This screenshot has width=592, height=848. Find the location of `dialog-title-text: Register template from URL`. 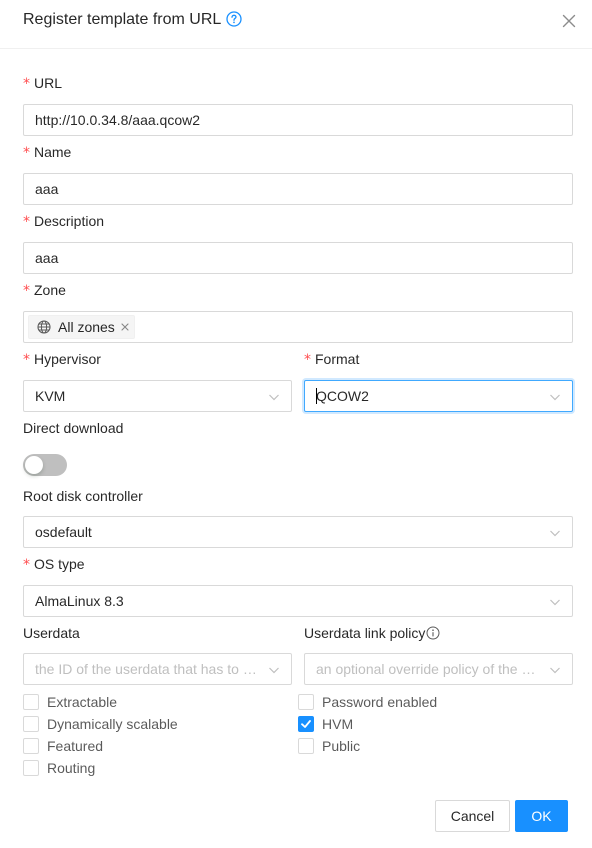

dialog-title-text: Register template from URL is located at coordinates (122, 19).